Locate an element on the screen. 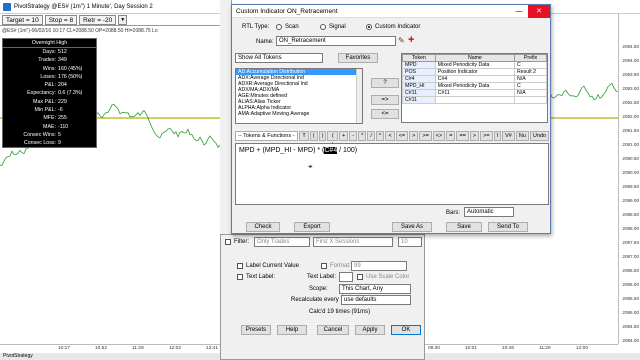  operator-button: <> is located at coordinates (439, 136).